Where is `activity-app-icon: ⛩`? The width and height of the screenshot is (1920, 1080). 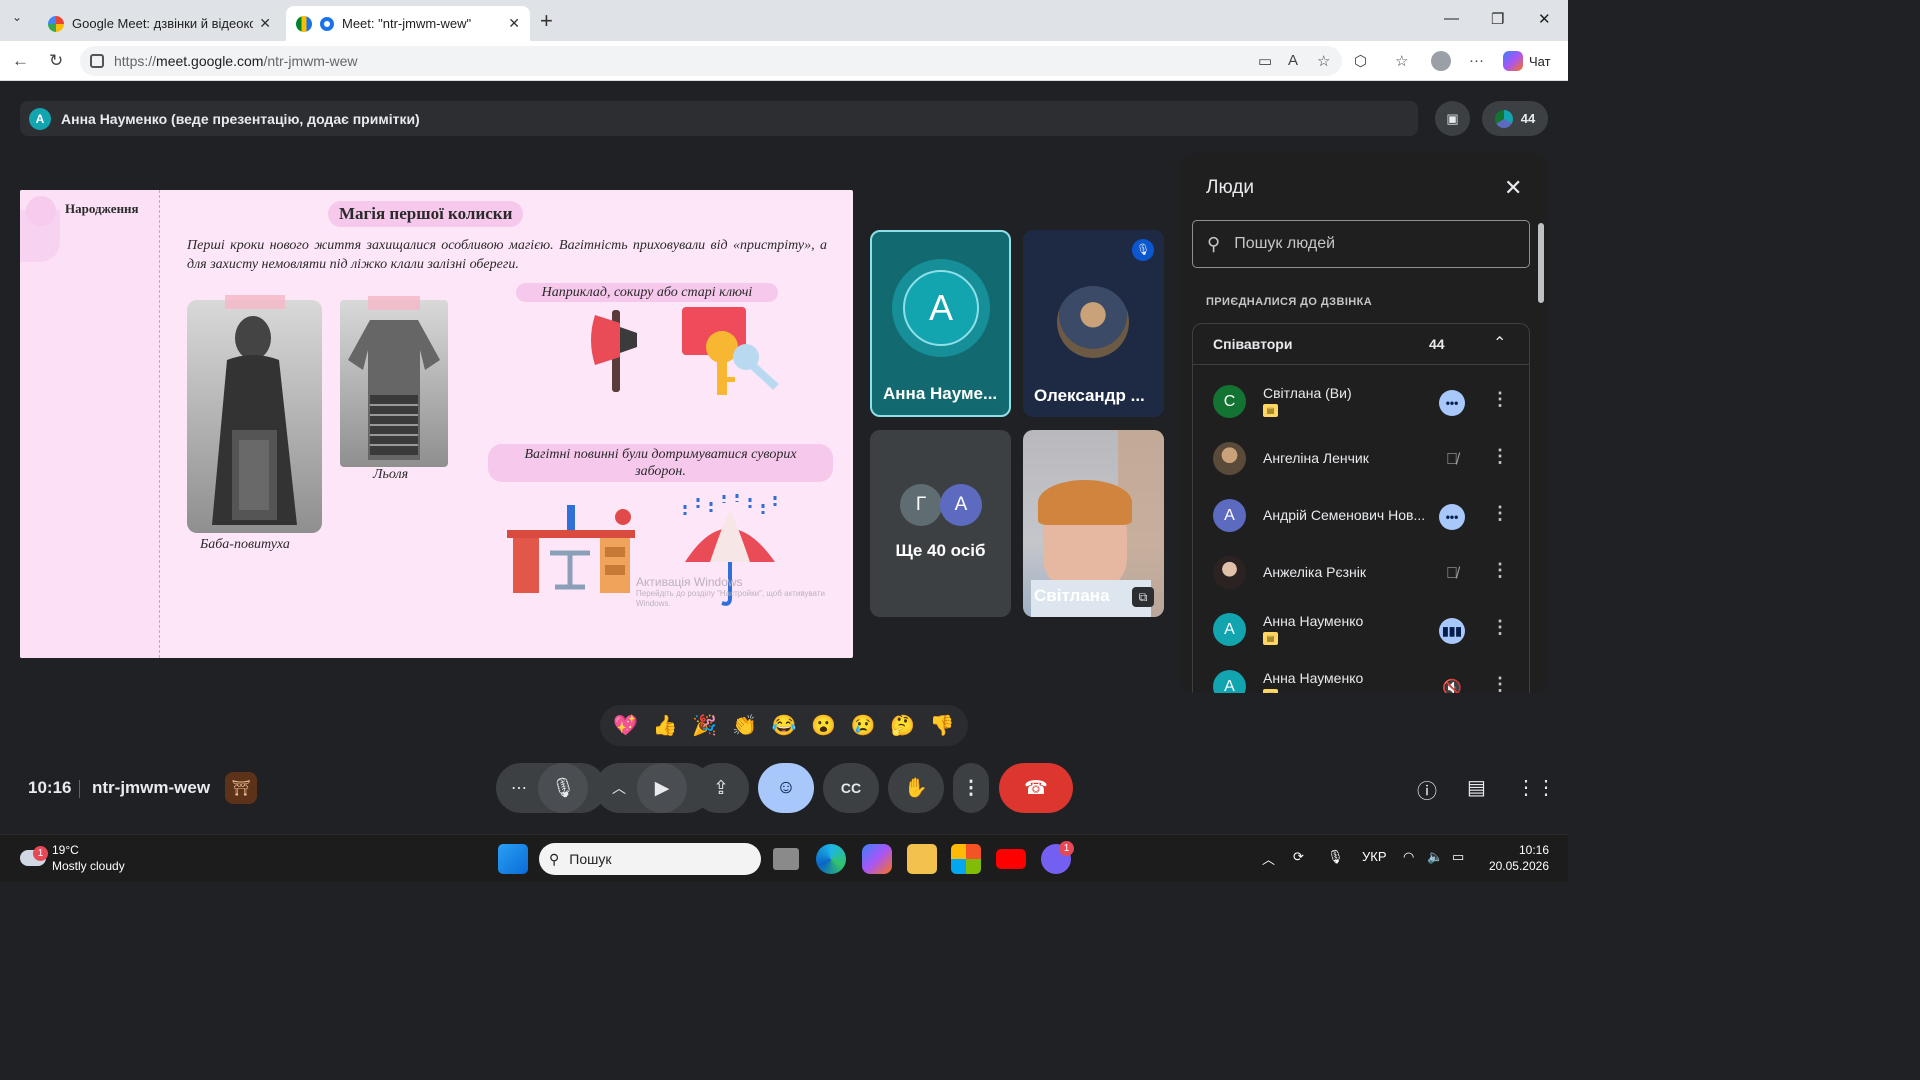
activity-app-icon: ⛩ is located at coordinates (241, 788).